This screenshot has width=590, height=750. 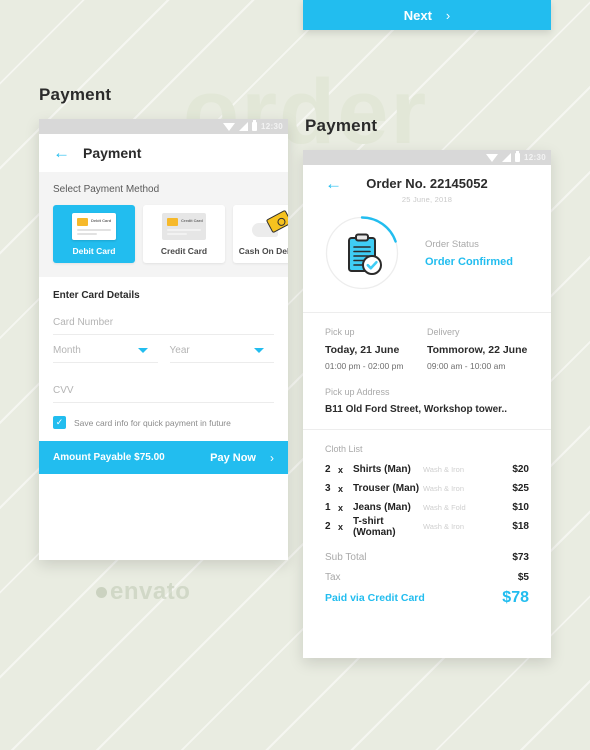 I want to click on pickup-window: 01:00 pm - 02:00 pm, so click(x=364, y=366).